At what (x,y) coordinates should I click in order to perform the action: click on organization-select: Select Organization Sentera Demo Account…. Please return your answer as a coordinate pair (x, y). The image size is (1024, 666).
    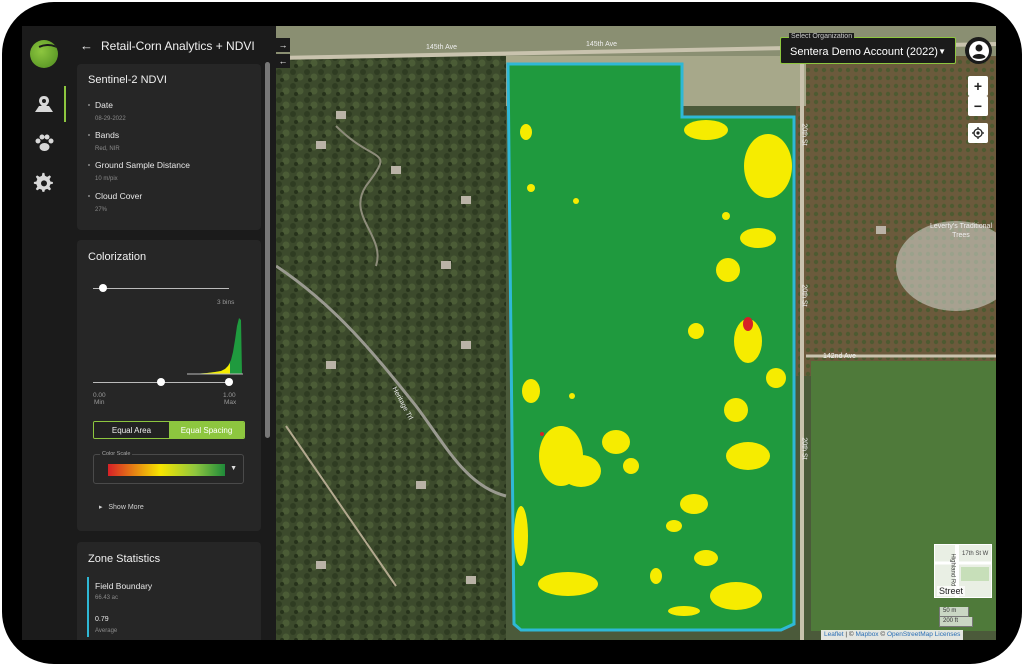
    Looking at the image, I should click on (868, 50).